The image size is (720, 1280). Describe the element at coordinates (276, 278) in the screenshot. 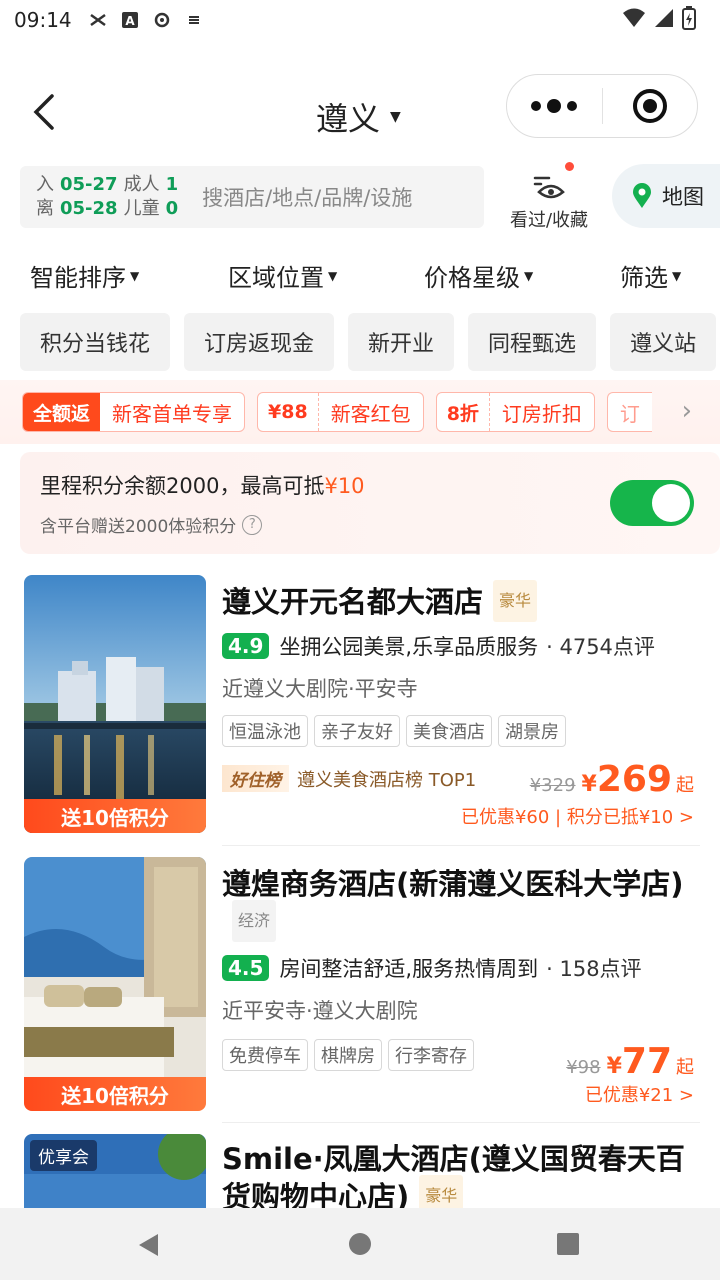

I see `tab-label: 区域位置` at that location.